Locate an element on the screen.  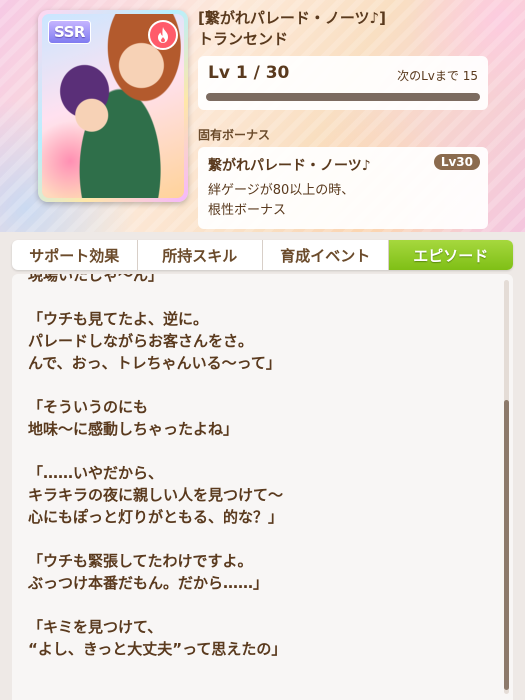
bonus-description: 絆ゲージが80以上の時、 根性ボーナス is located at coordinates (343, 201).